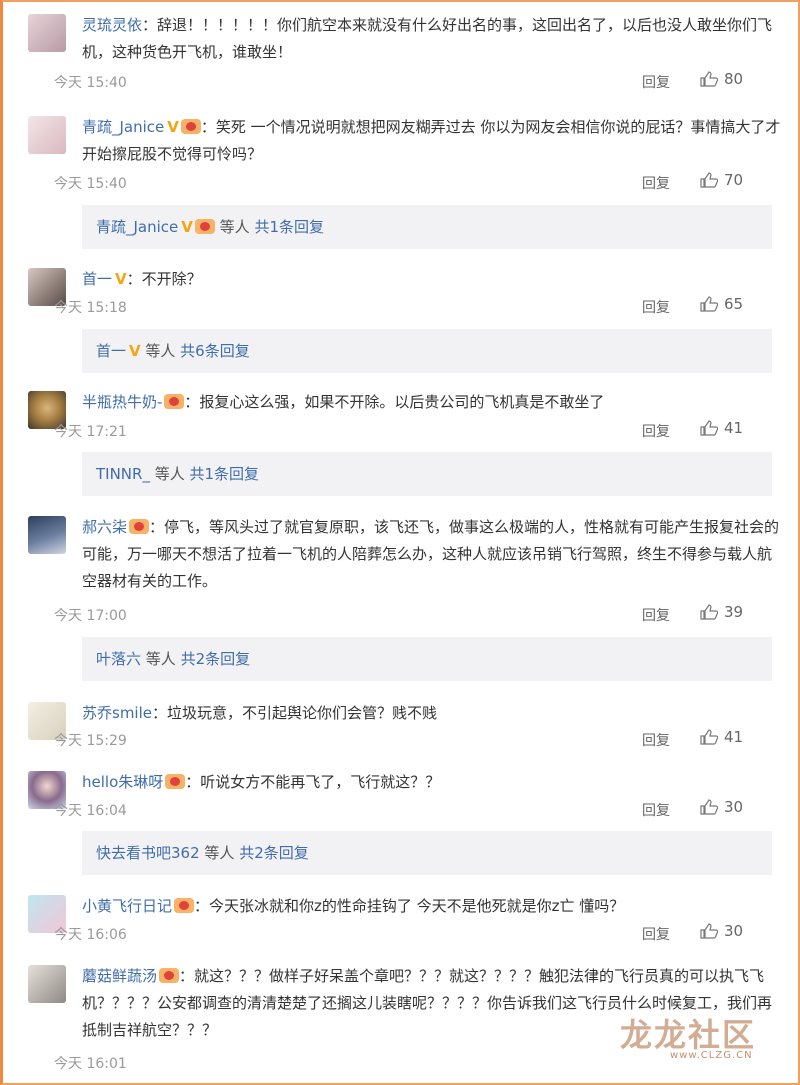 The image size is (800, 1085). Describe the element at coordinates (432, 279) in the screenshot. I see `comment-text: 首一 V：不开除？` at that location.